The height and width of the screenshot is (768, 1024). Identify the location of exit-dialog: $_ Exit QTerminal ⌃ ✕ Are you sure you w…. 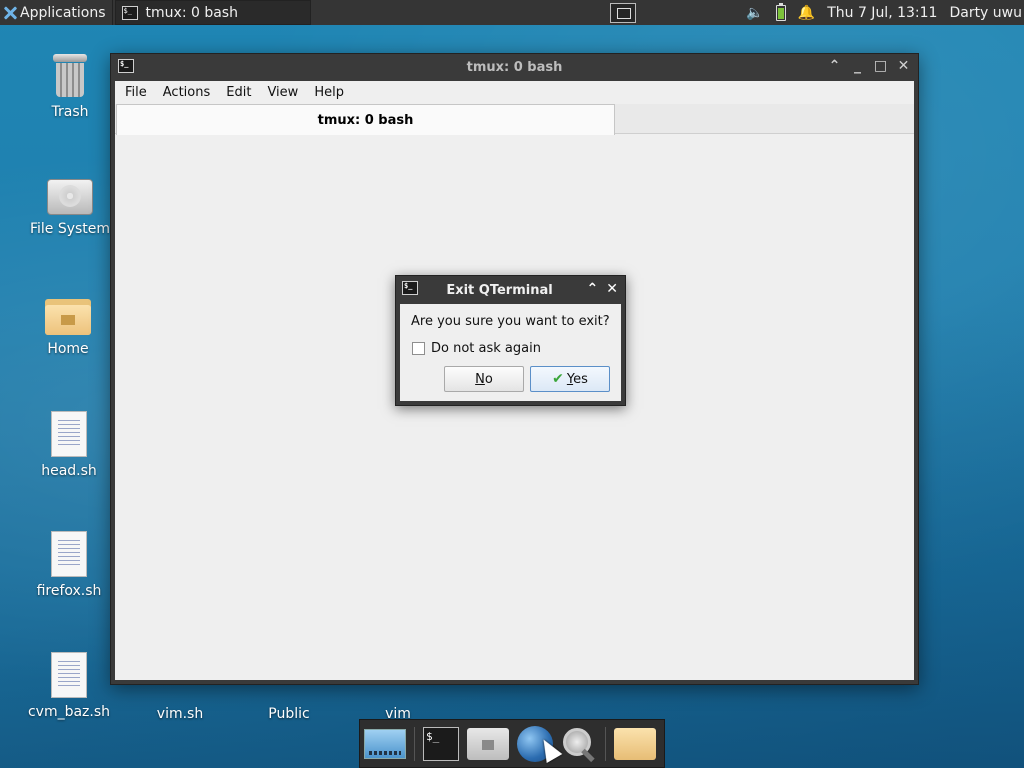
(510, 340).